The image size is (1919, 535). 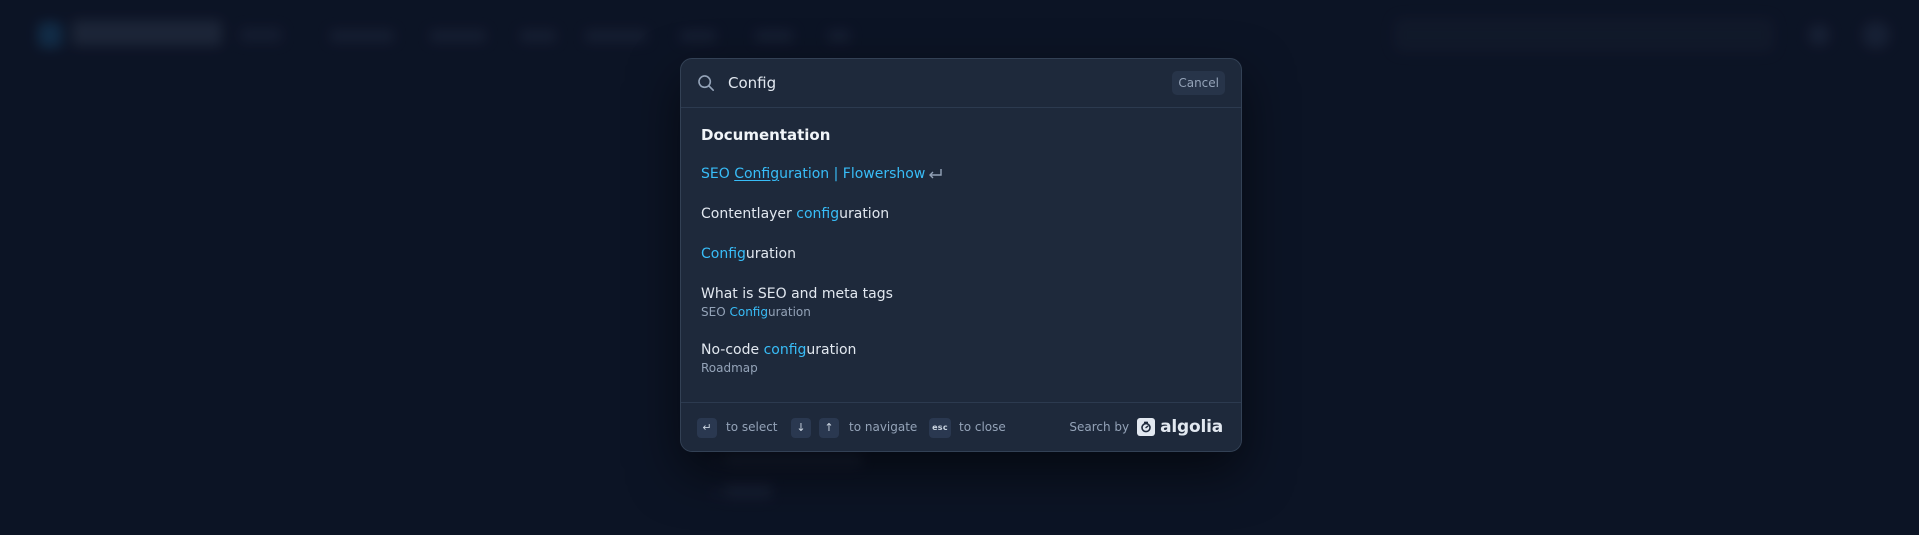 I want to click on search-by-label: Search by, so click(x=1099, y=427).